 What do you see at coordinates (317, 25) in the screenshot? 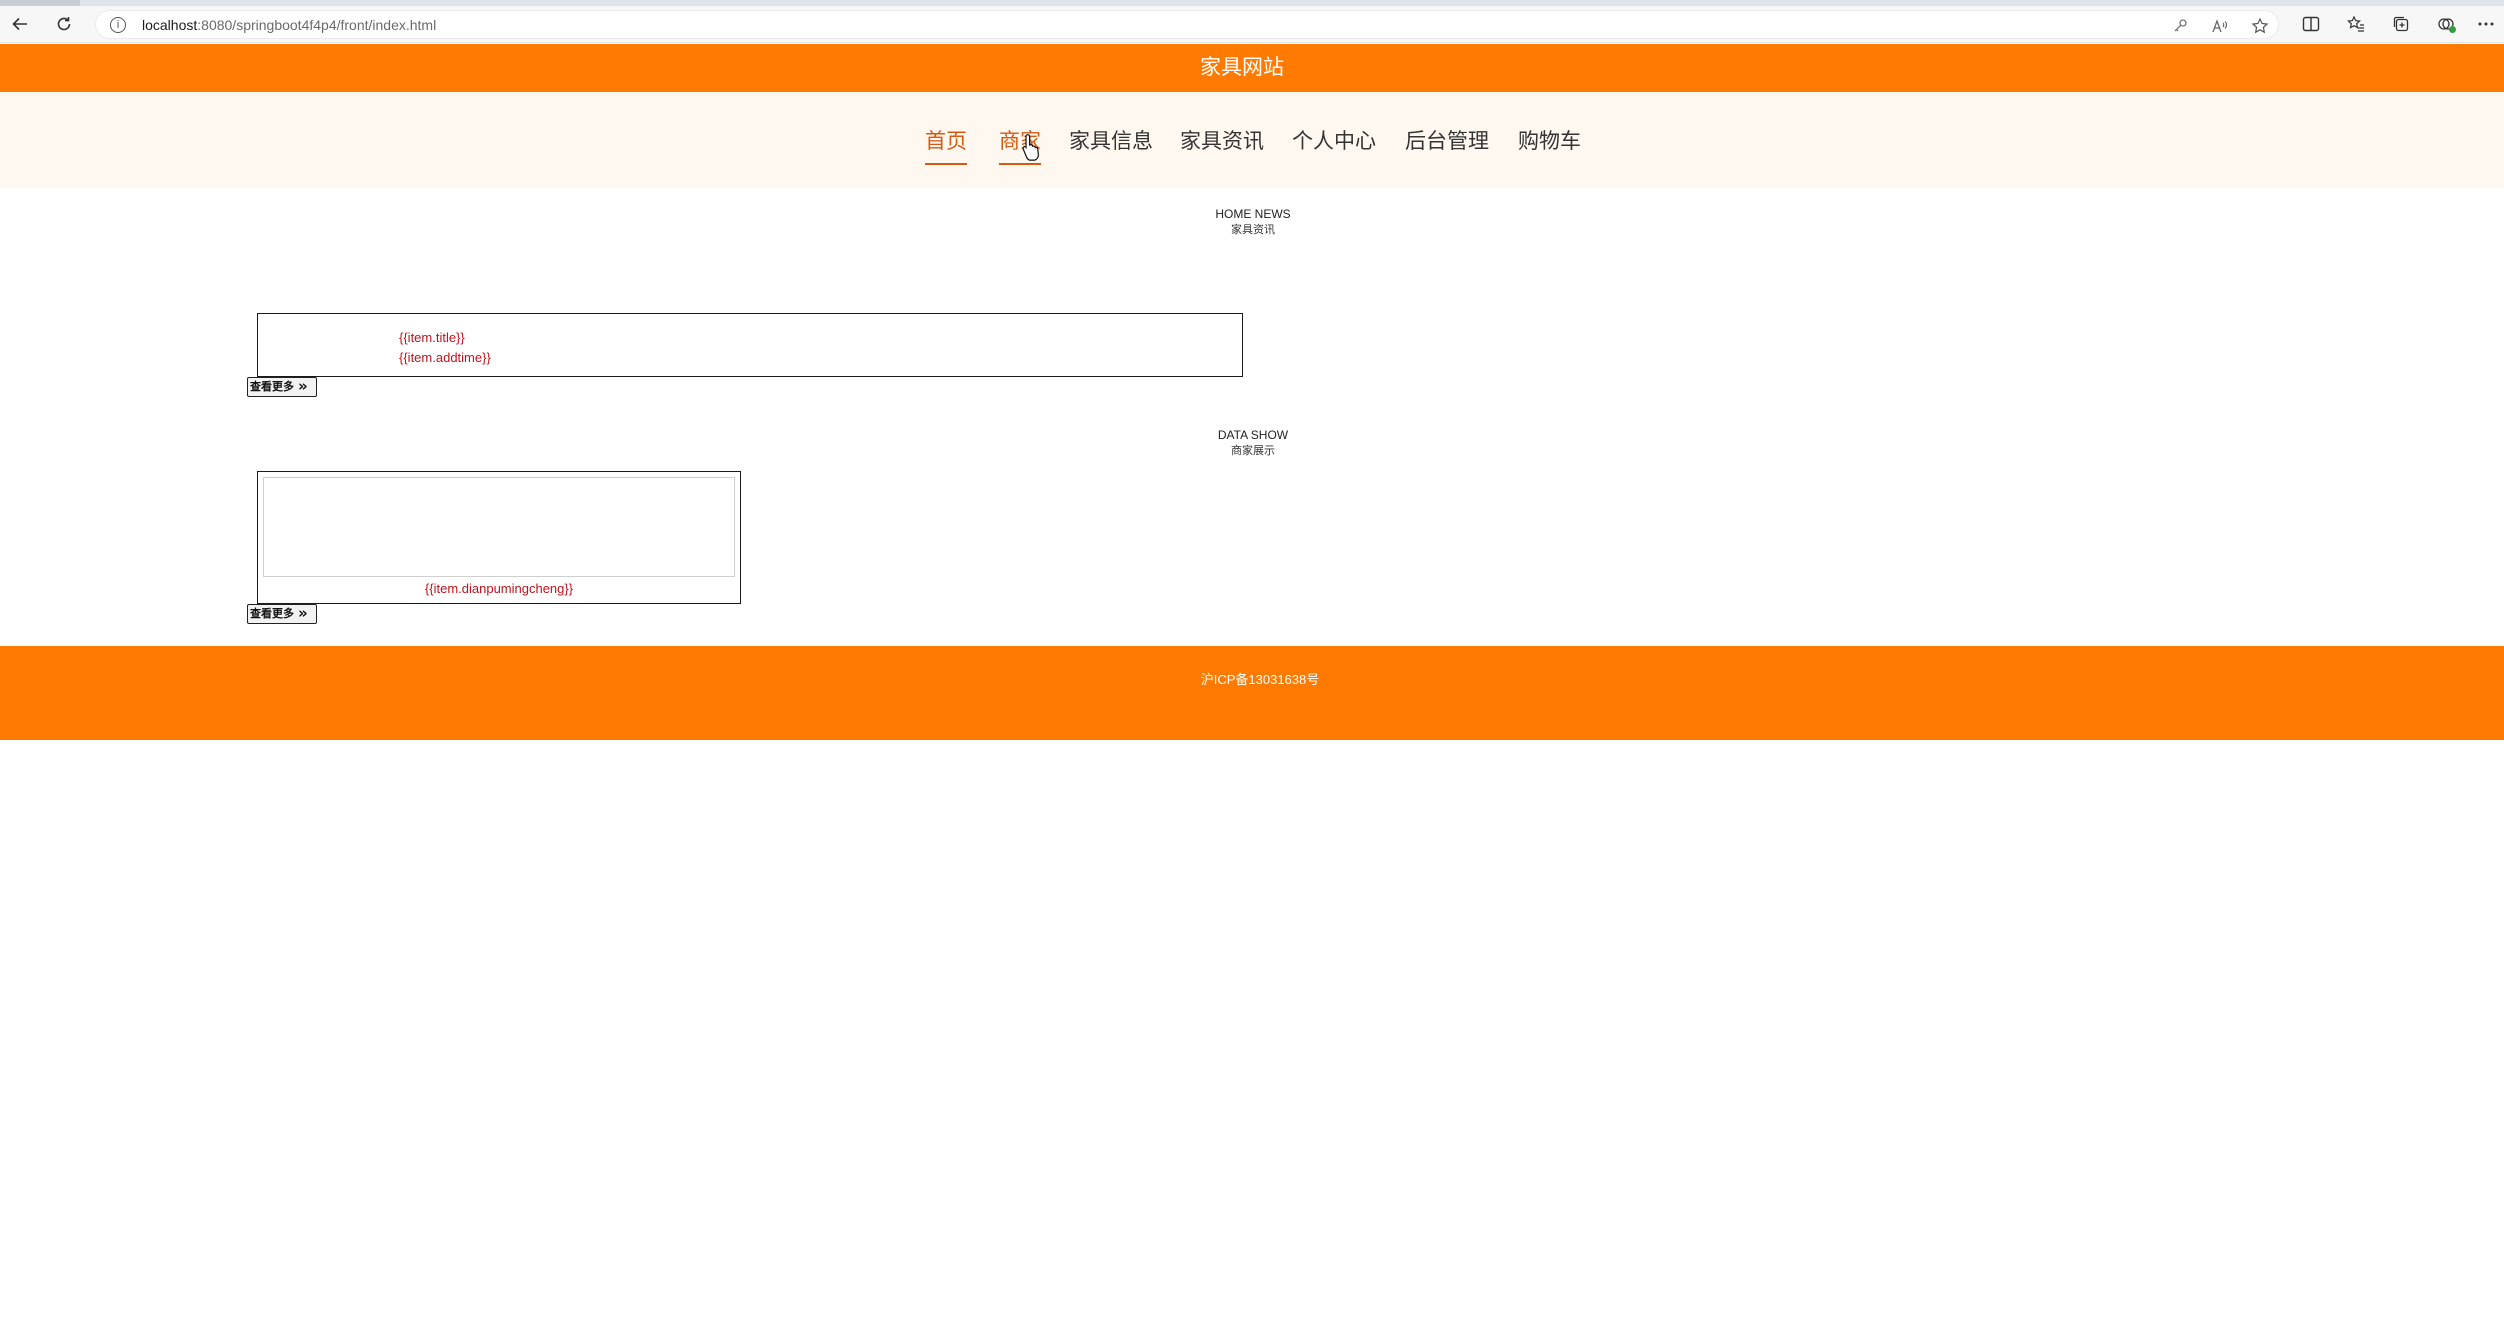
I see `url-path: :8080/springboot4f4p4/front/index.html` at bounding box center [317, 25].